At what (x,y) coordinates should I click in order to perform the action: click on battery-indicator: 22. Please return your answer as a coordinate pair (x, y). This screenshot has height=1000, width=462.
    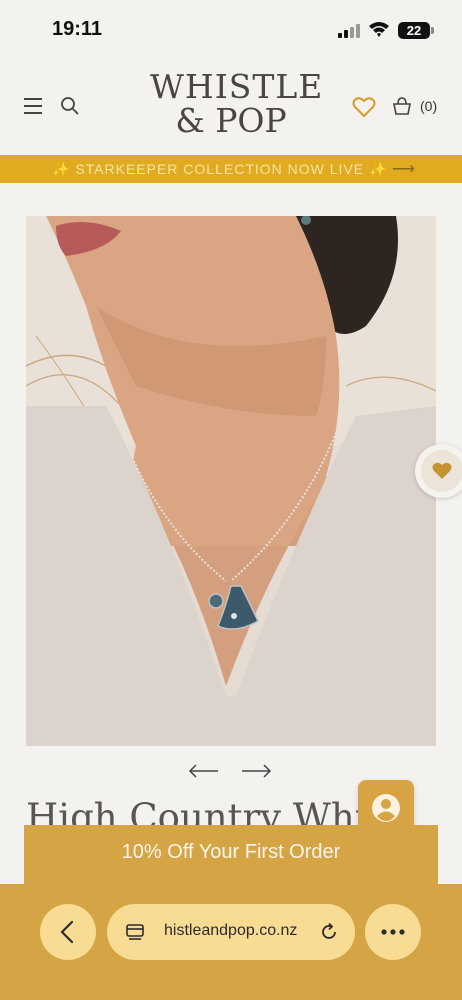
    Looking at the image, I should click on (414, 30).